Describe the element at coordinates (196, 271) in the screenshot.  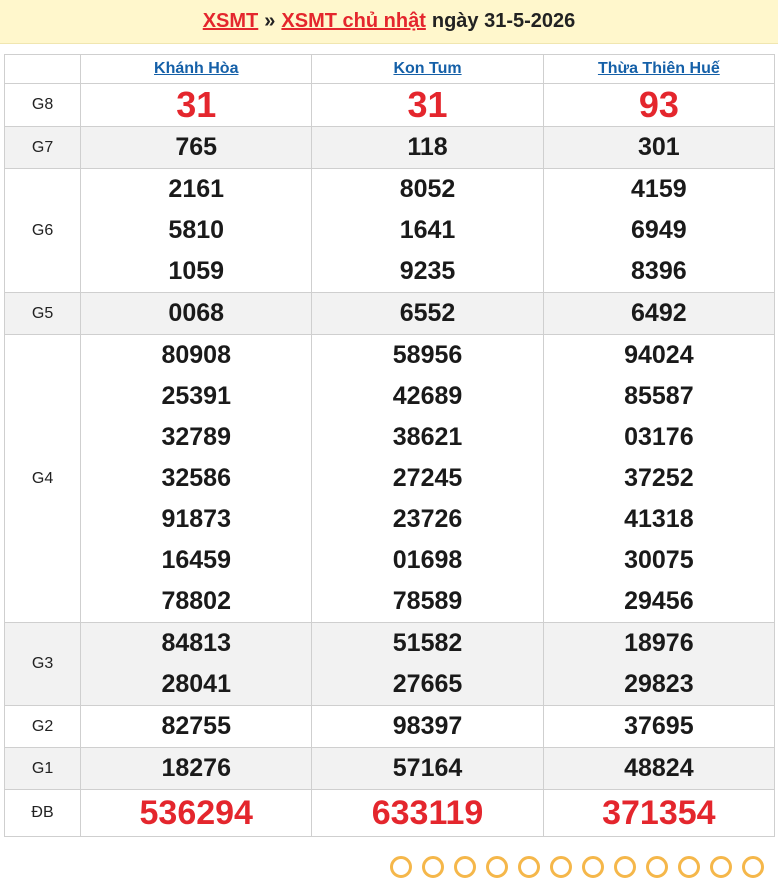
I see `prize-number: 1059` at that location.